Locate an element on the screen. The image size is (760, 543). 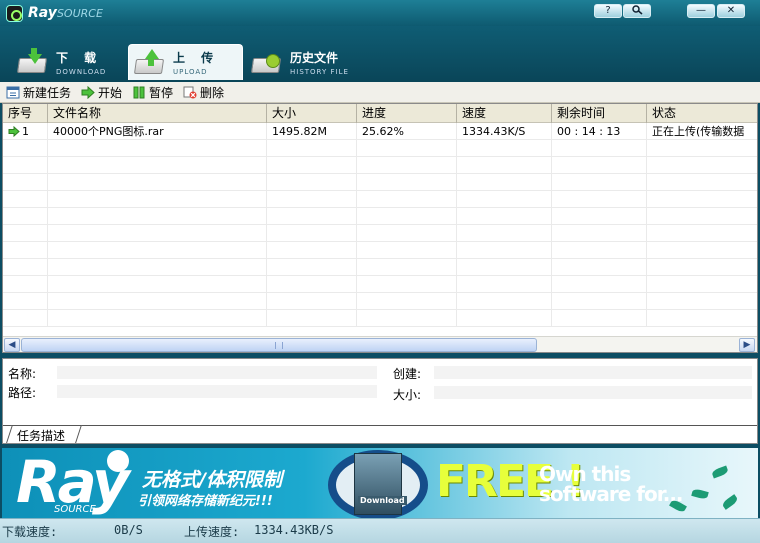
tab-history: 历史文件 HISTORY FILE is located at coordinates (306, 62).